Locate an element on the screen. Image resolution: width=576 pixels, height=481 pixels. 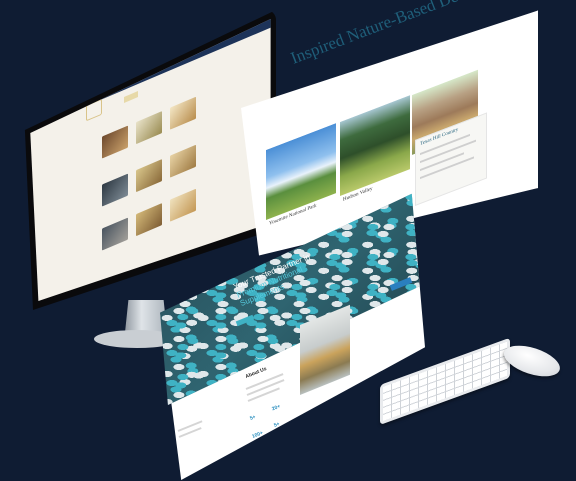
mouse is located at coordinates (532, 361).